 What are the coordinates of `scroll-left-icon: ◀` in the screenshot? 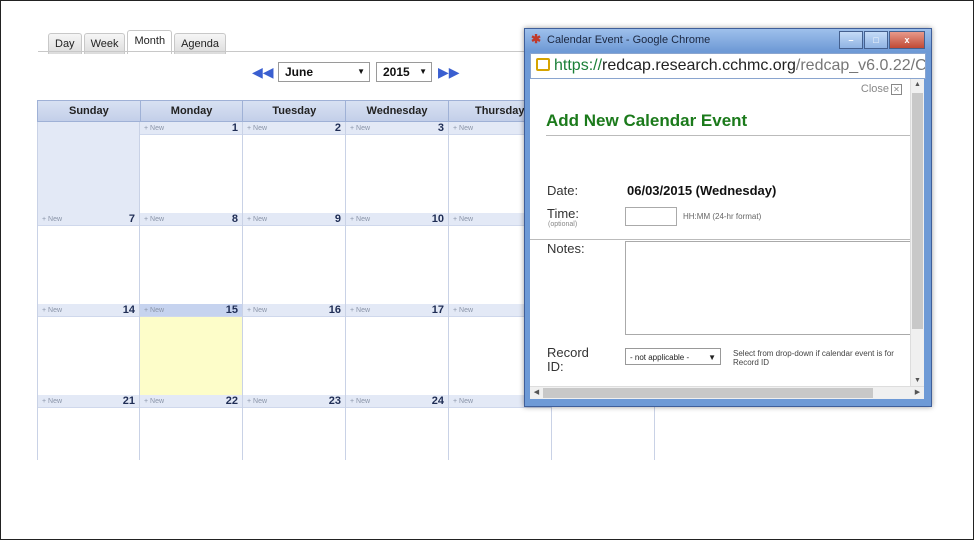 It's located at (536, 393).